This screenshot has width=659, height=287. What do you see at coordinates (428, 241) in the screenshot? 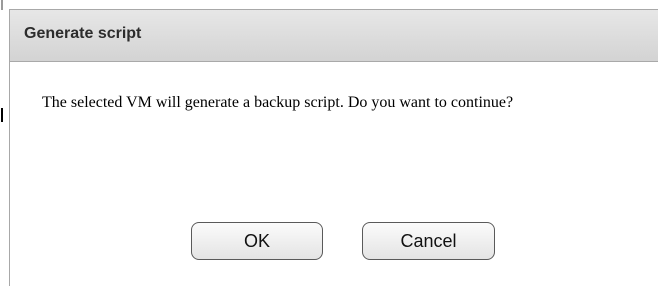
I see `cancel-button: Cancel` at bounding box center [428, 241].